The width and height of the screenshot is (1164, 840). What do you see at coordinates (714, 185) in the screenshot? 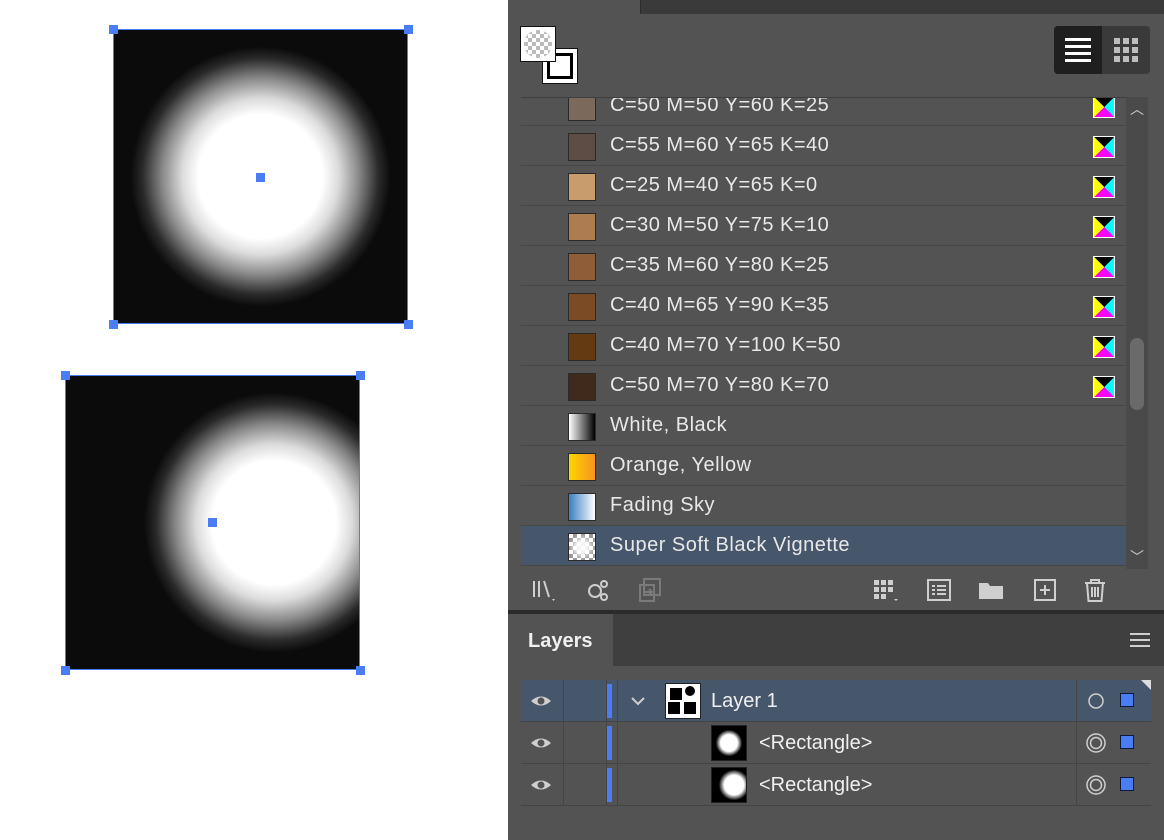
I see `swatch-label: C=25 M=40 Y=65 K=0` at bounding box center [714, 185].